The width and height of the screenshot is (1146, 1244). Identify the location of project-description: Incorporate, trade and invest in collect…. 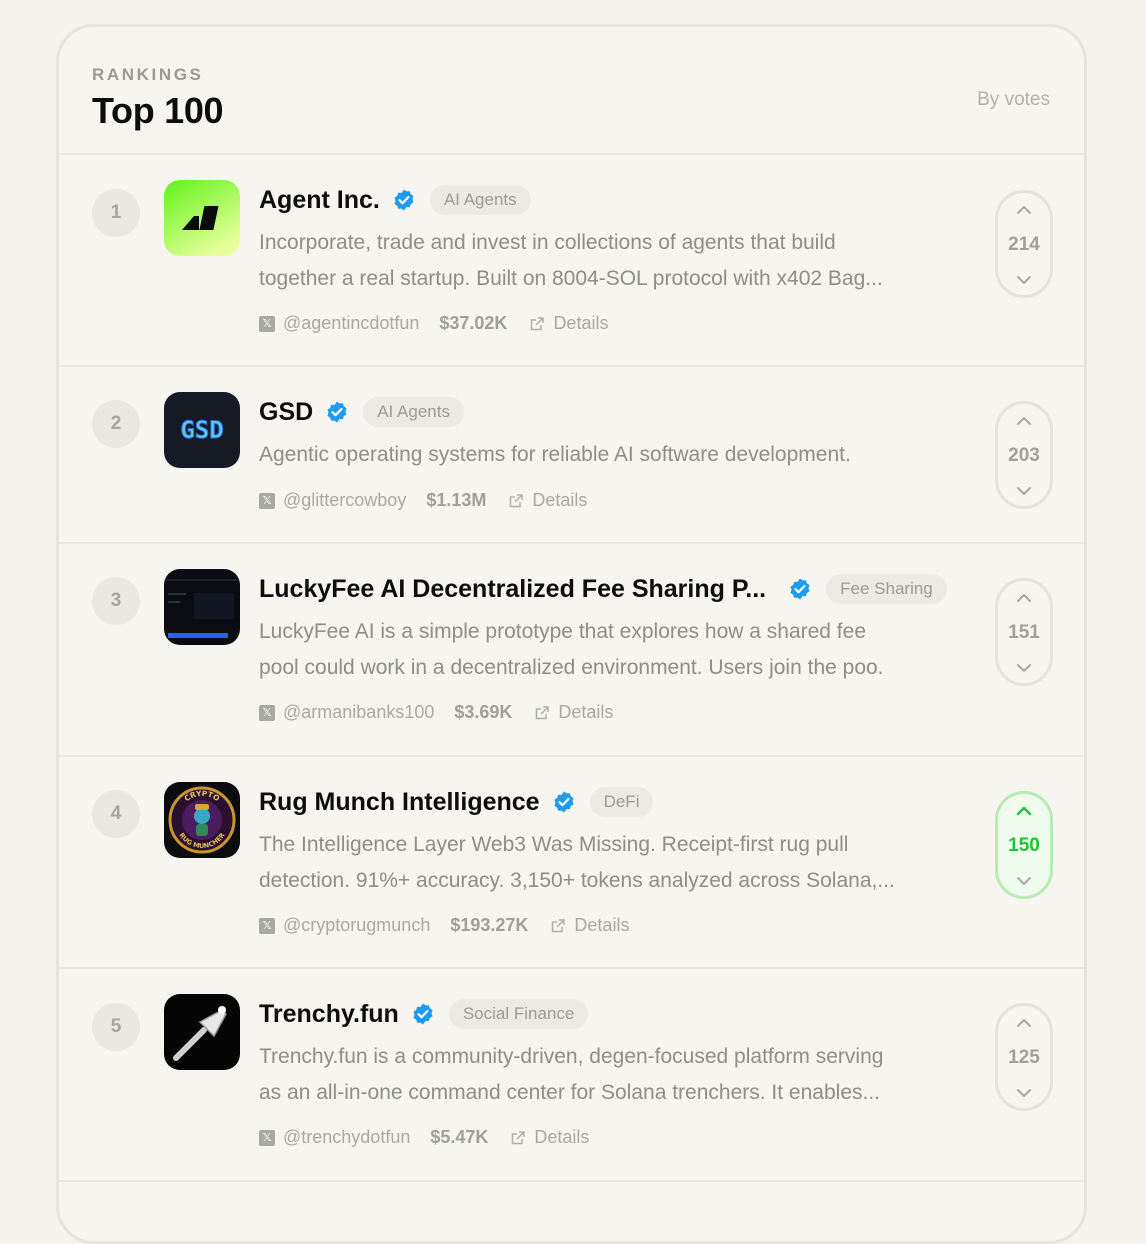
(615, 261).